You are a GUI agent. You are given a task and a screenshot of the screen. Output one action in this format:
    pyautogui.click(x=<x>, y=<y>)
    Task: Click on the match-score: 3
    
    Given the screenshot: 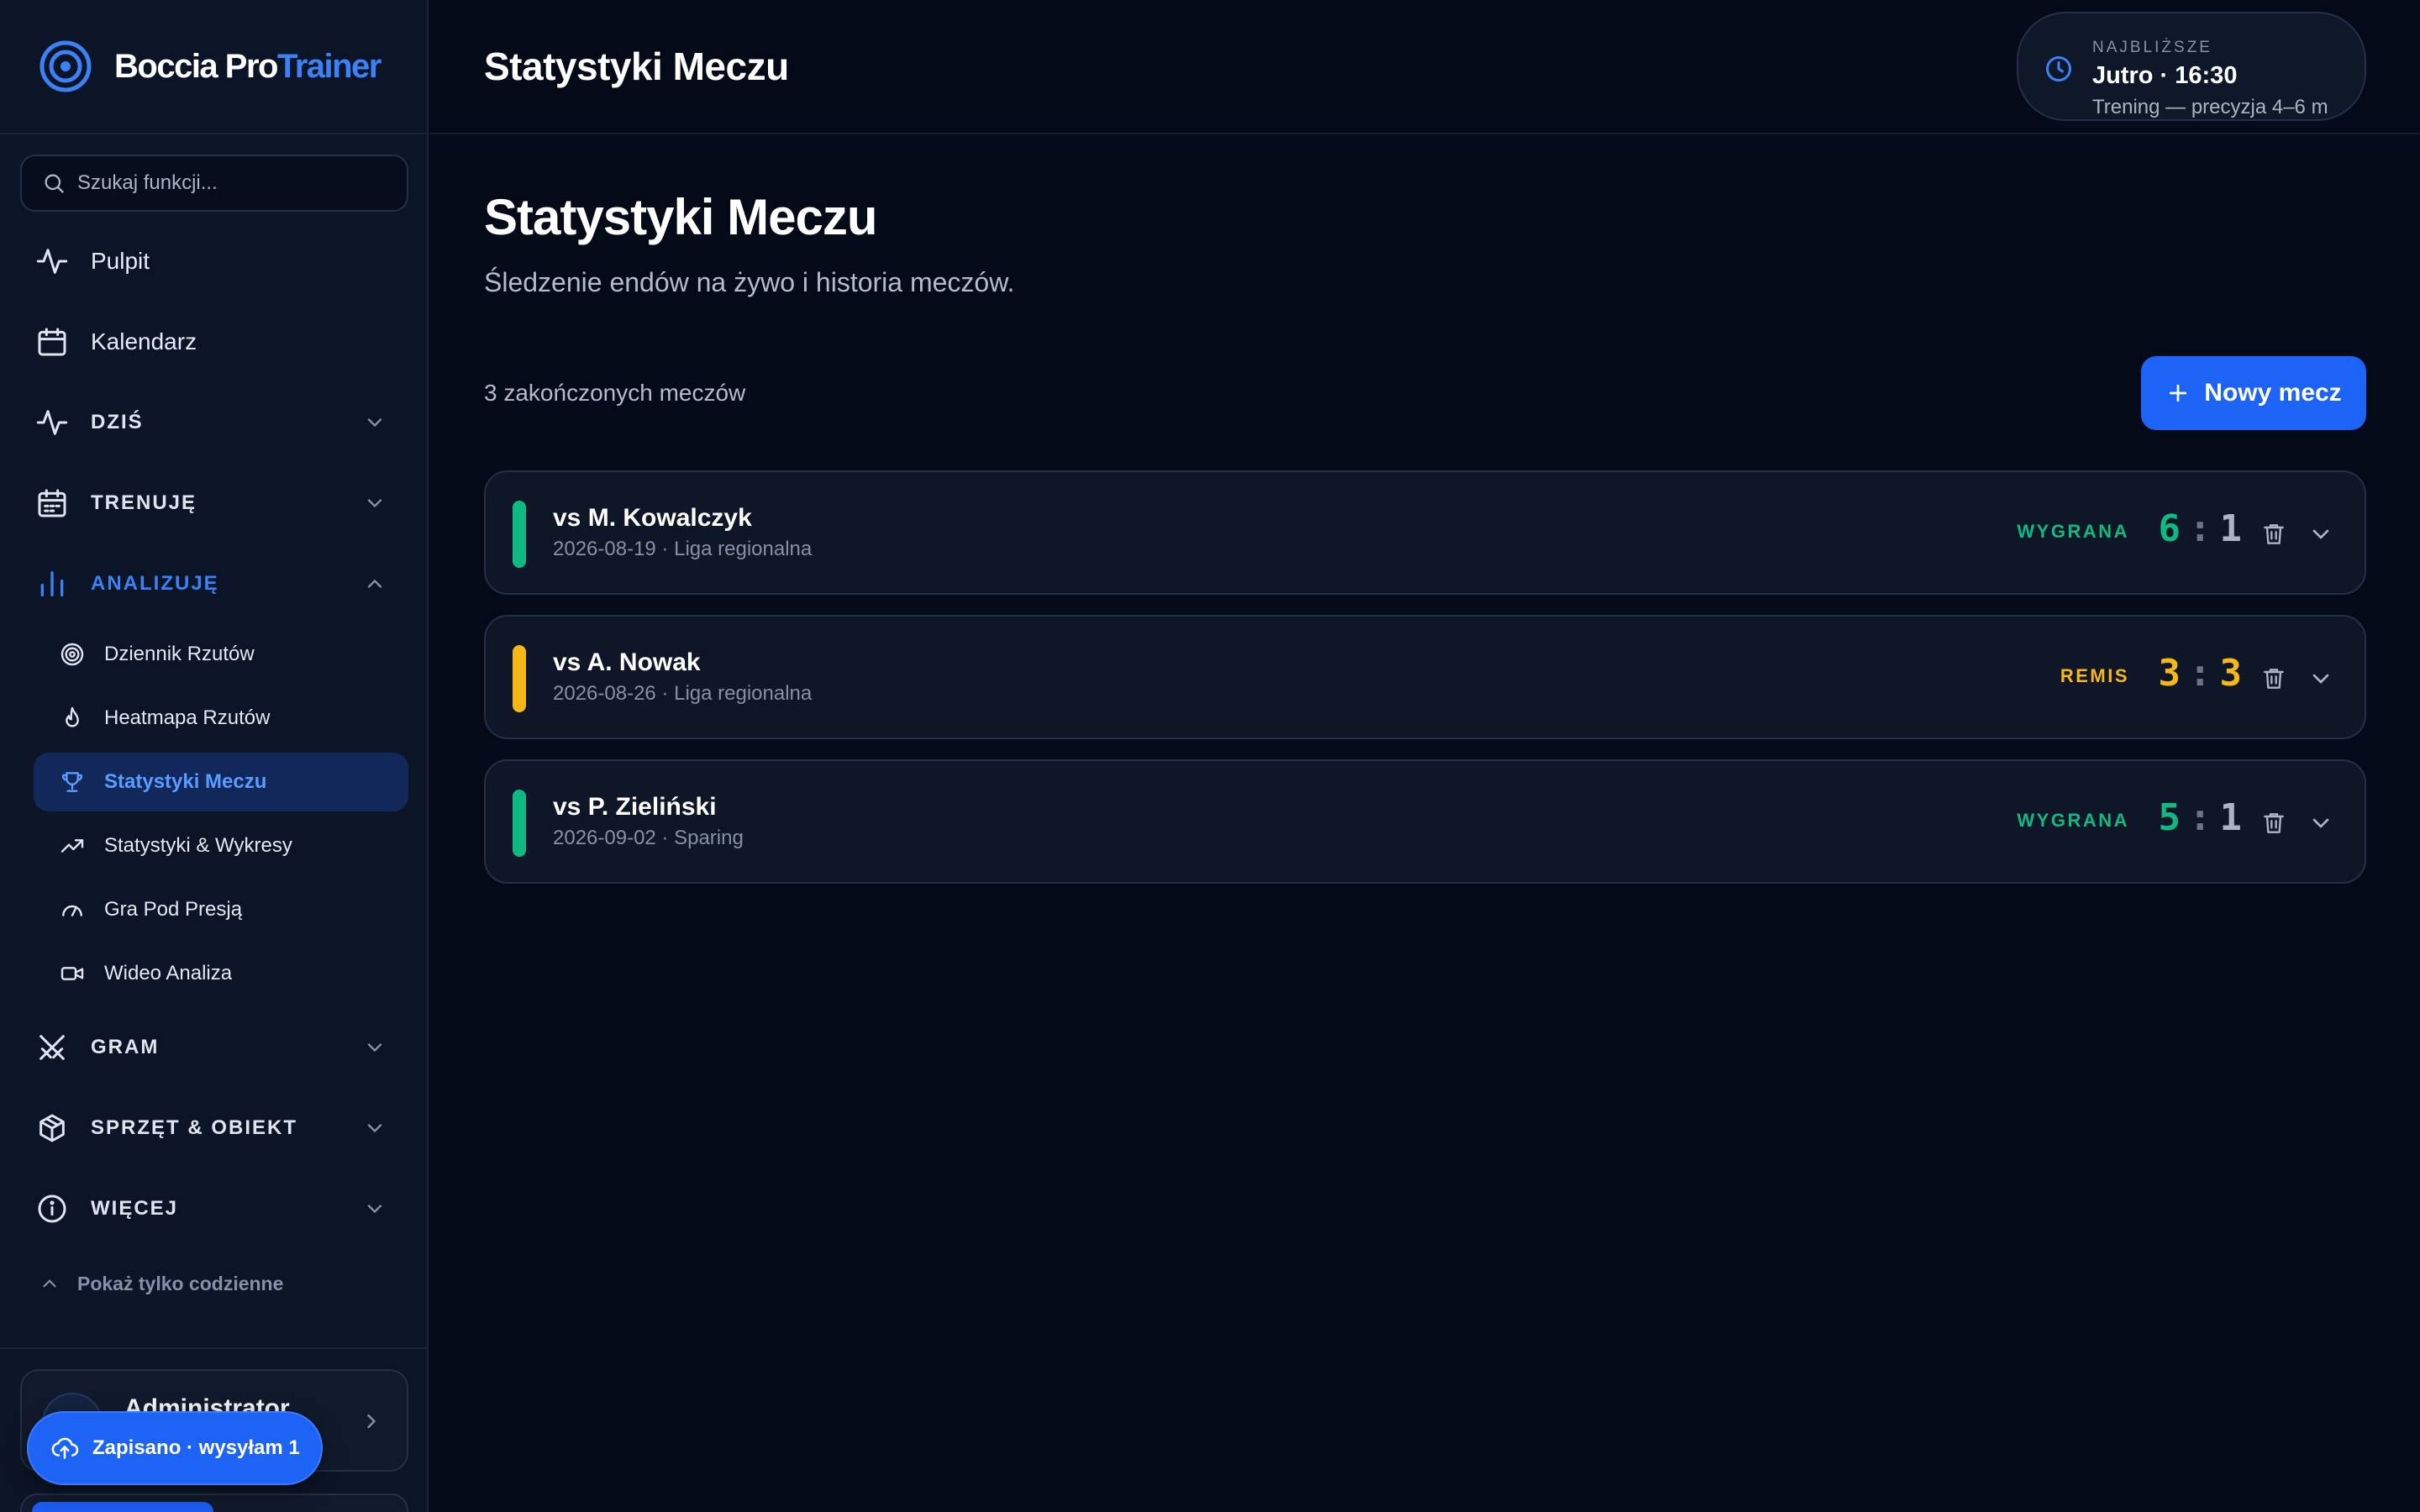 What is the action you would take?
    pyautogui.click(x=2201, y=673)
    